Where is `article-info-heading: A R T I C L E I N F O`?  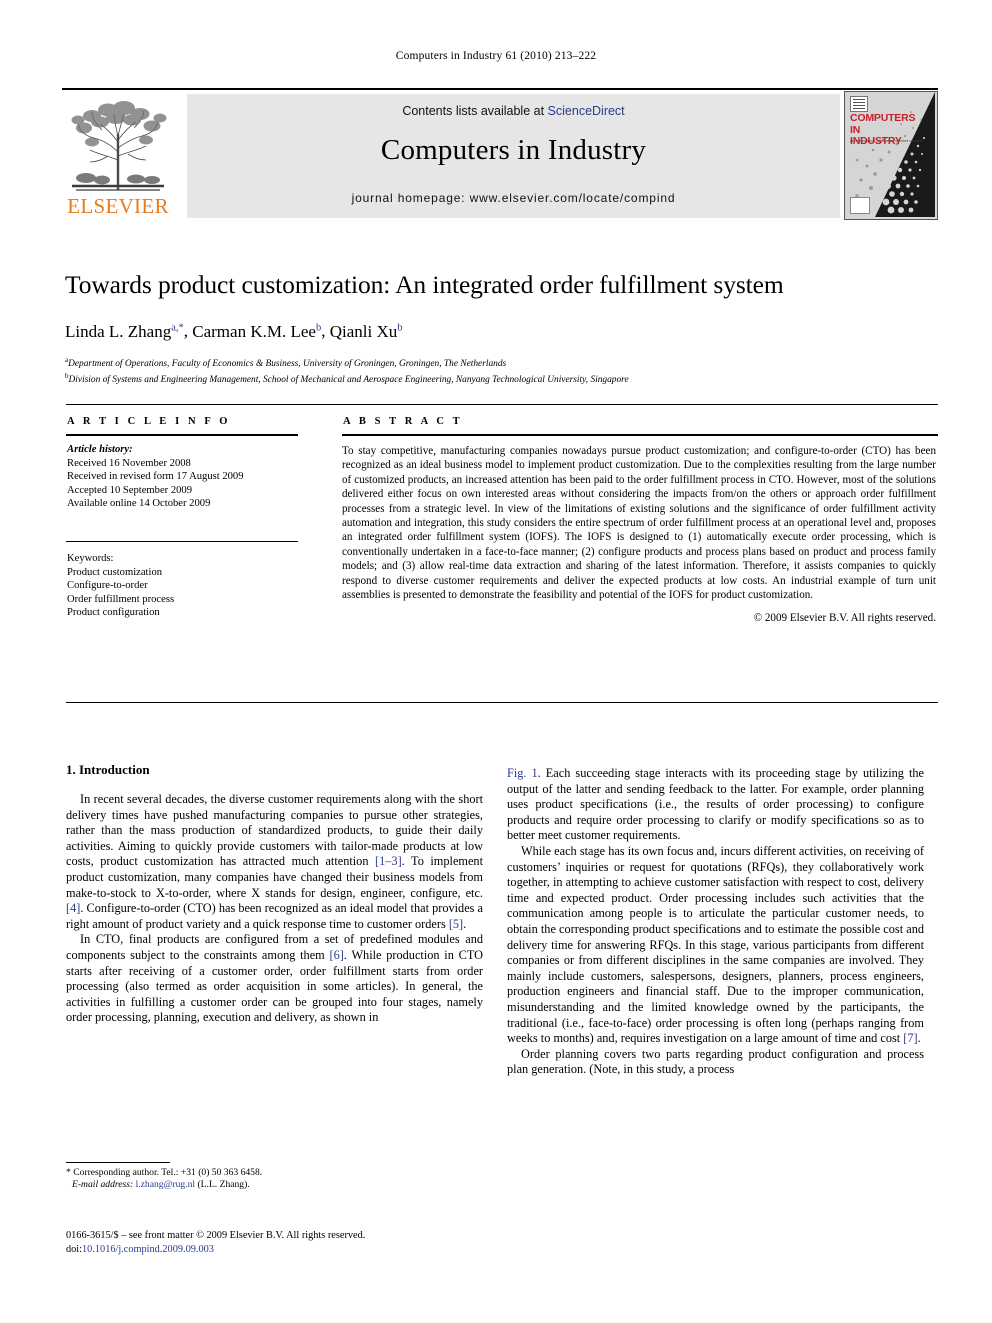 article-info-heading: A R T I C L E I N F O is located at coordinates (149, 421).